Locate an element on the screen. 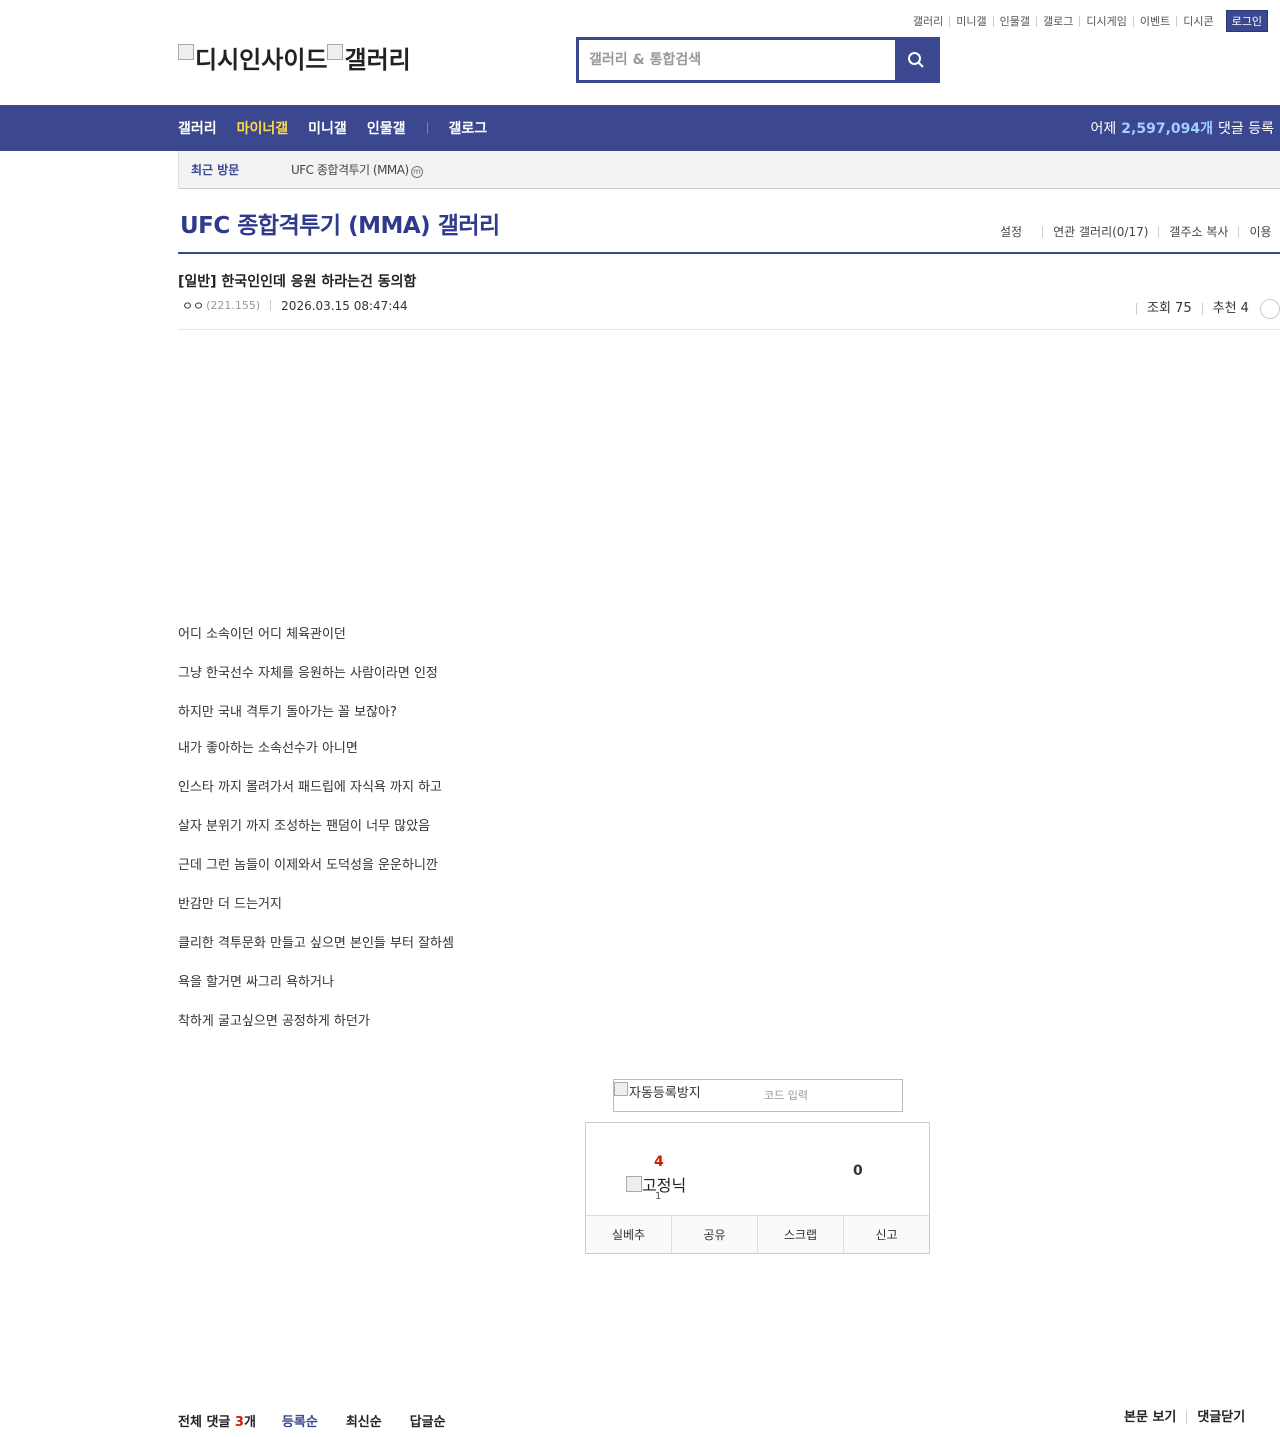  comment-stat: 어제 2,597,094개 댓글 등록 is located at coordinates (1182, 128).